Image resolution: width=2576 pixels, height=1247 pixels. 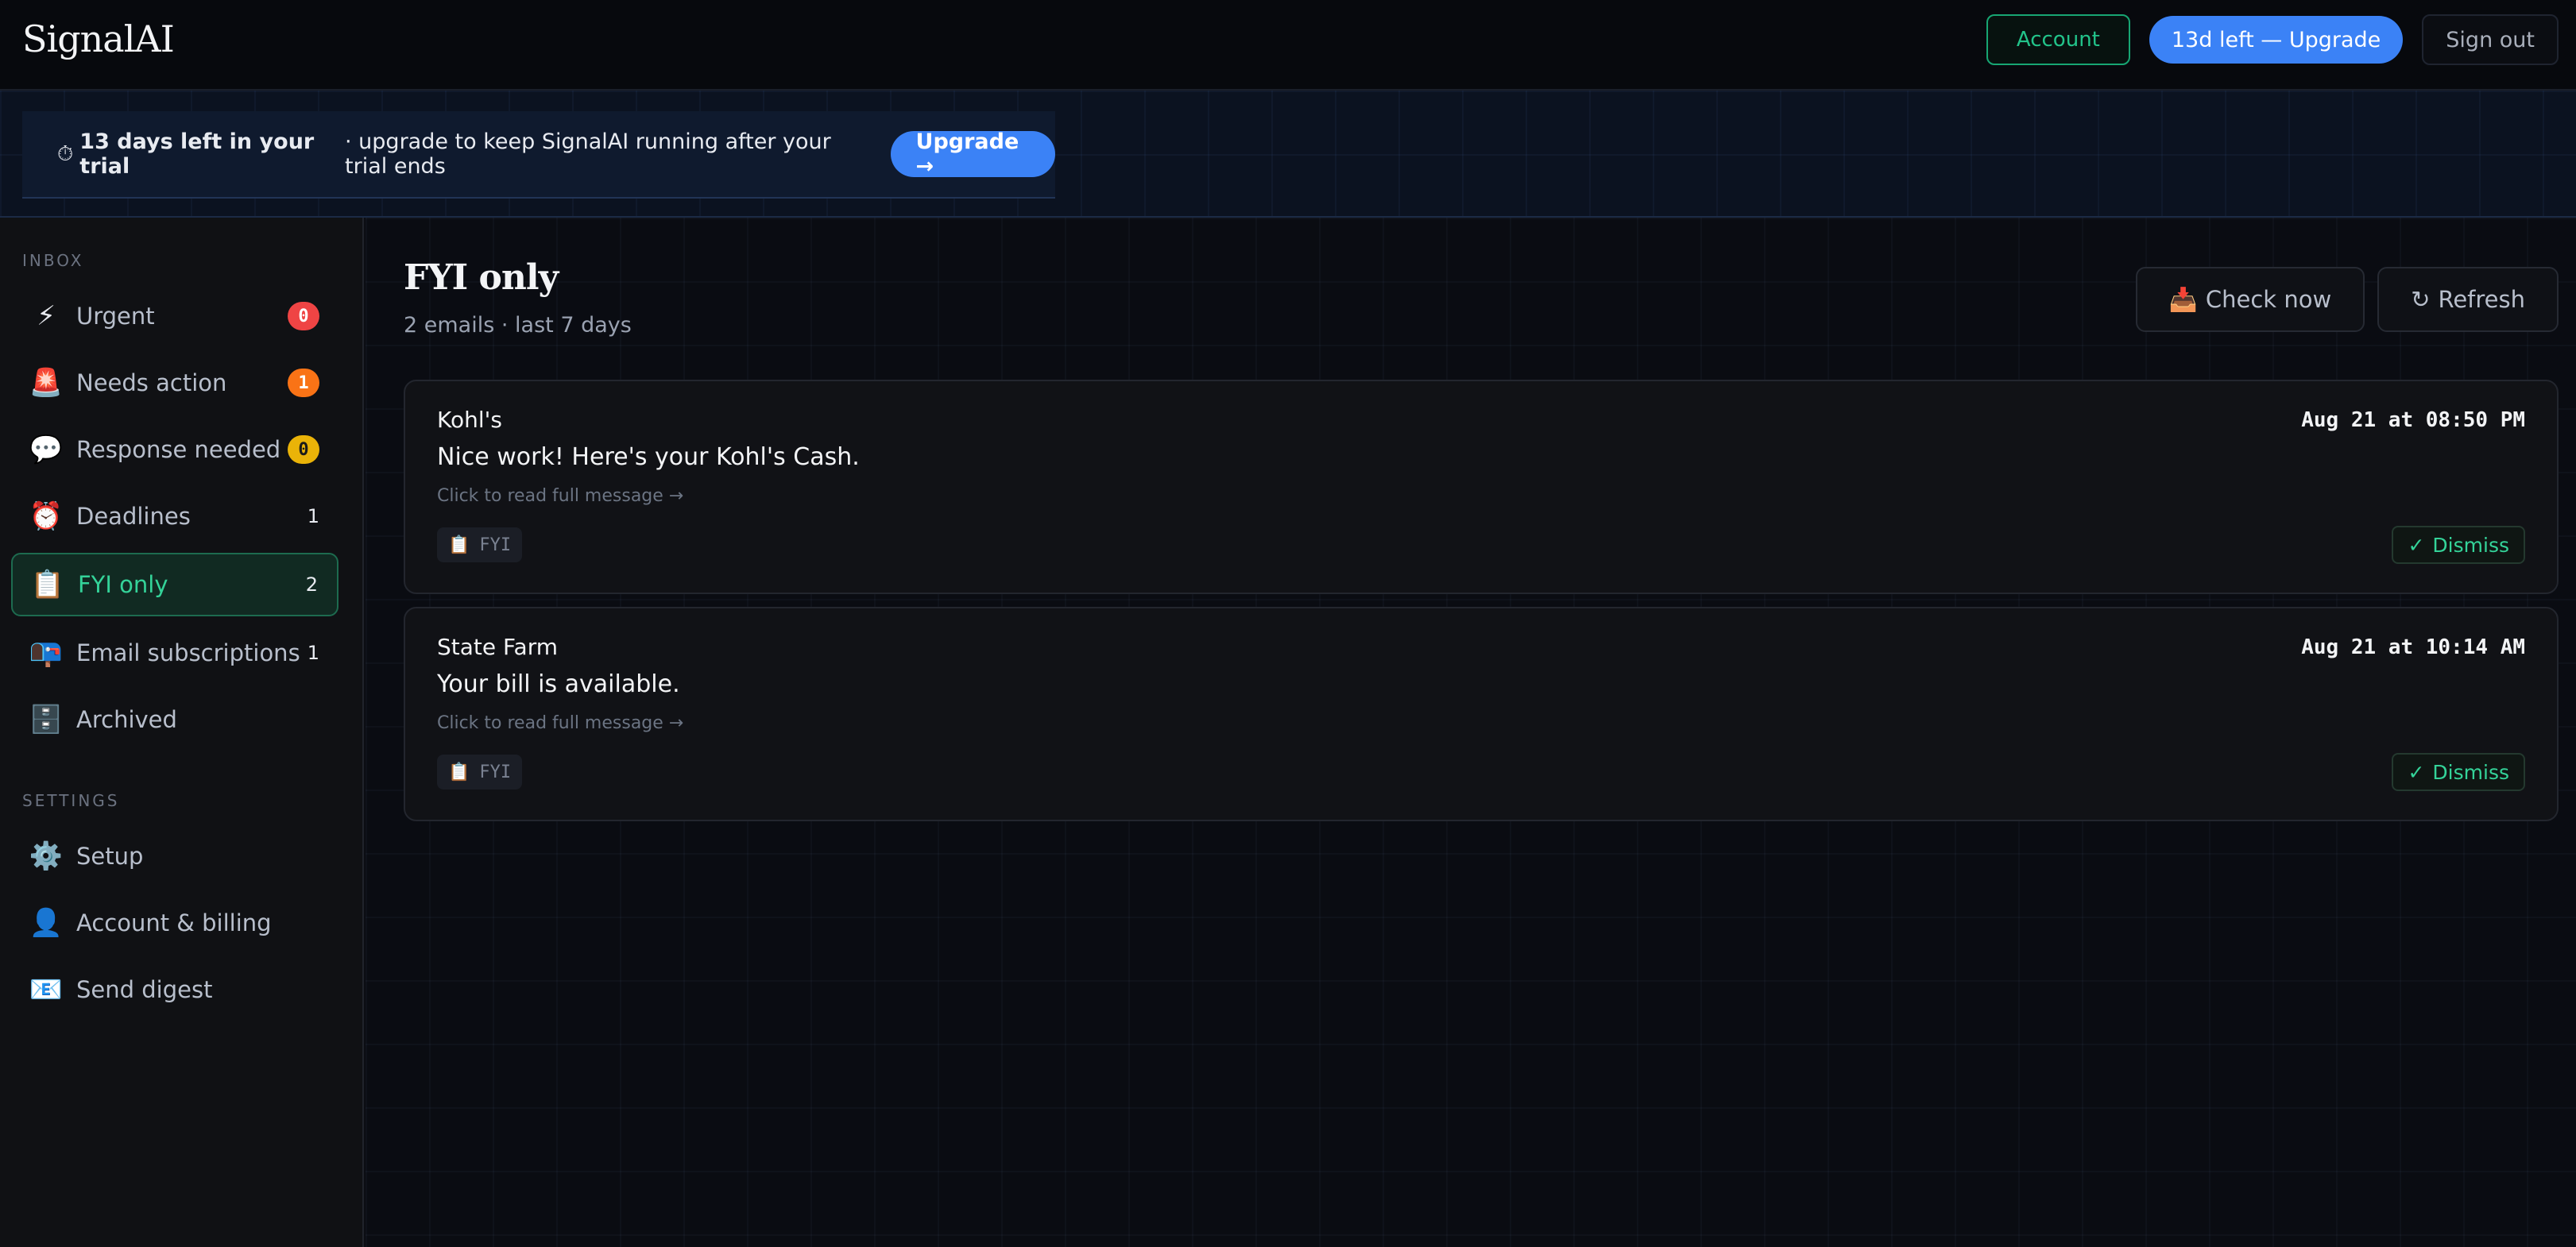 I want to click on sidebar-item-label: Deadlines, so click(x=133, y=516).